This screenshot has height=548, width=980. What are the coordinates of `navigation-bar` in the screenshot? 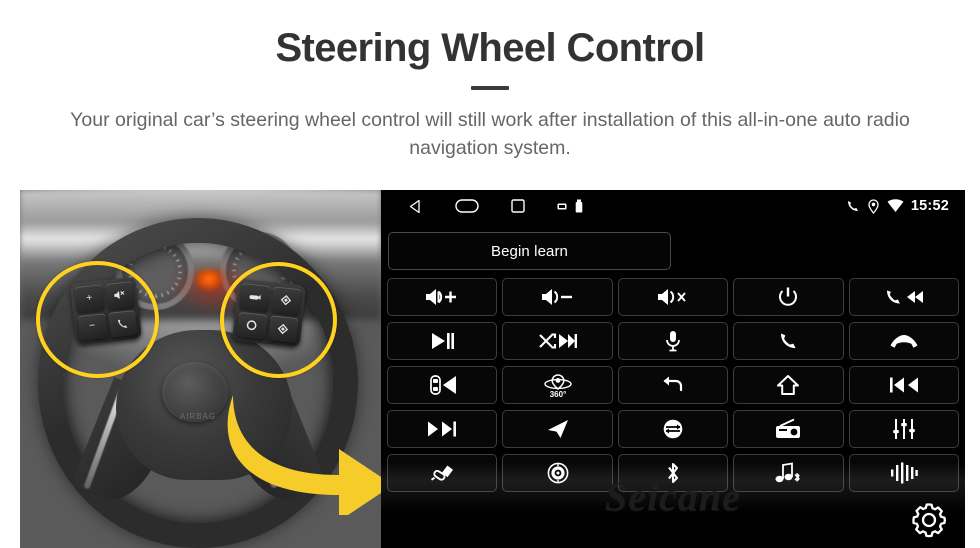 It's located at (495, 206).